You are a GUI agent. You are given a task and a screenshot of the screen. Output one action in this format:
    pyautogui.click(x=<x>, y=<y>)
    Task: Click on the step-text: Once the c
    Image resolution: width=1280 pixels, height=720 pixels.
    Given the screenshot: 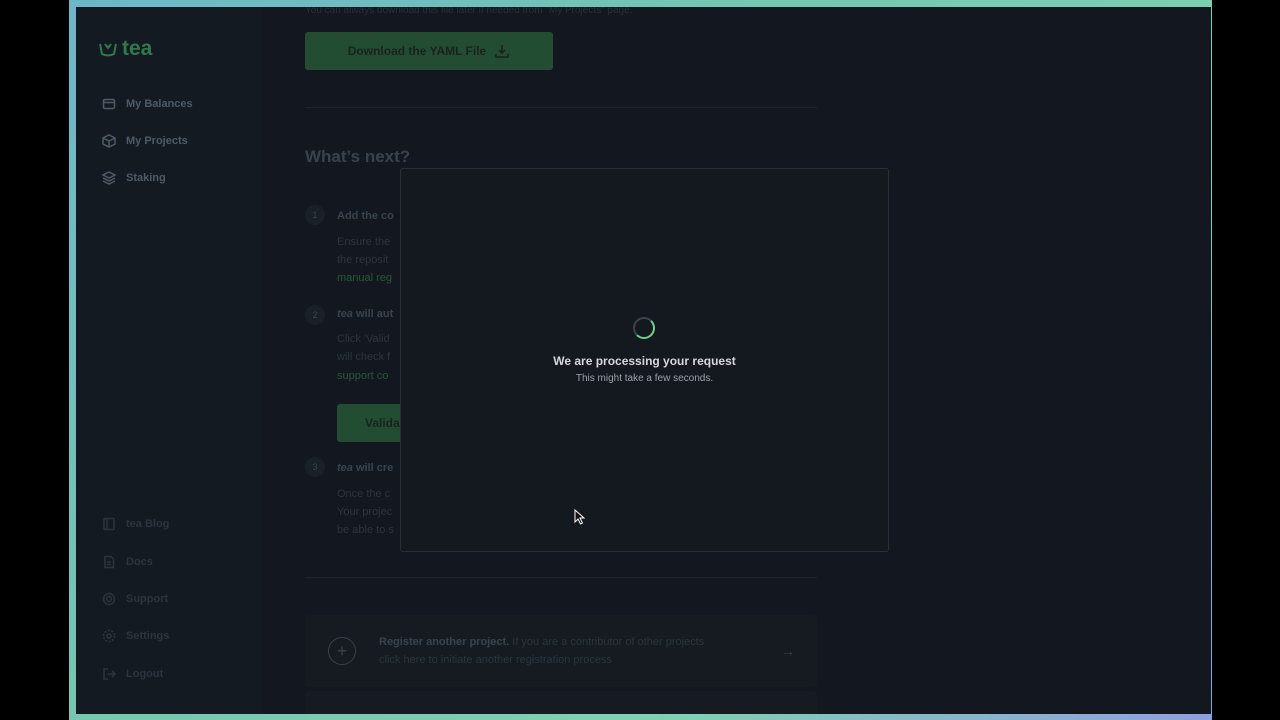 What is the action you would take?
    pyautogui.click(x=364, y=494)
    